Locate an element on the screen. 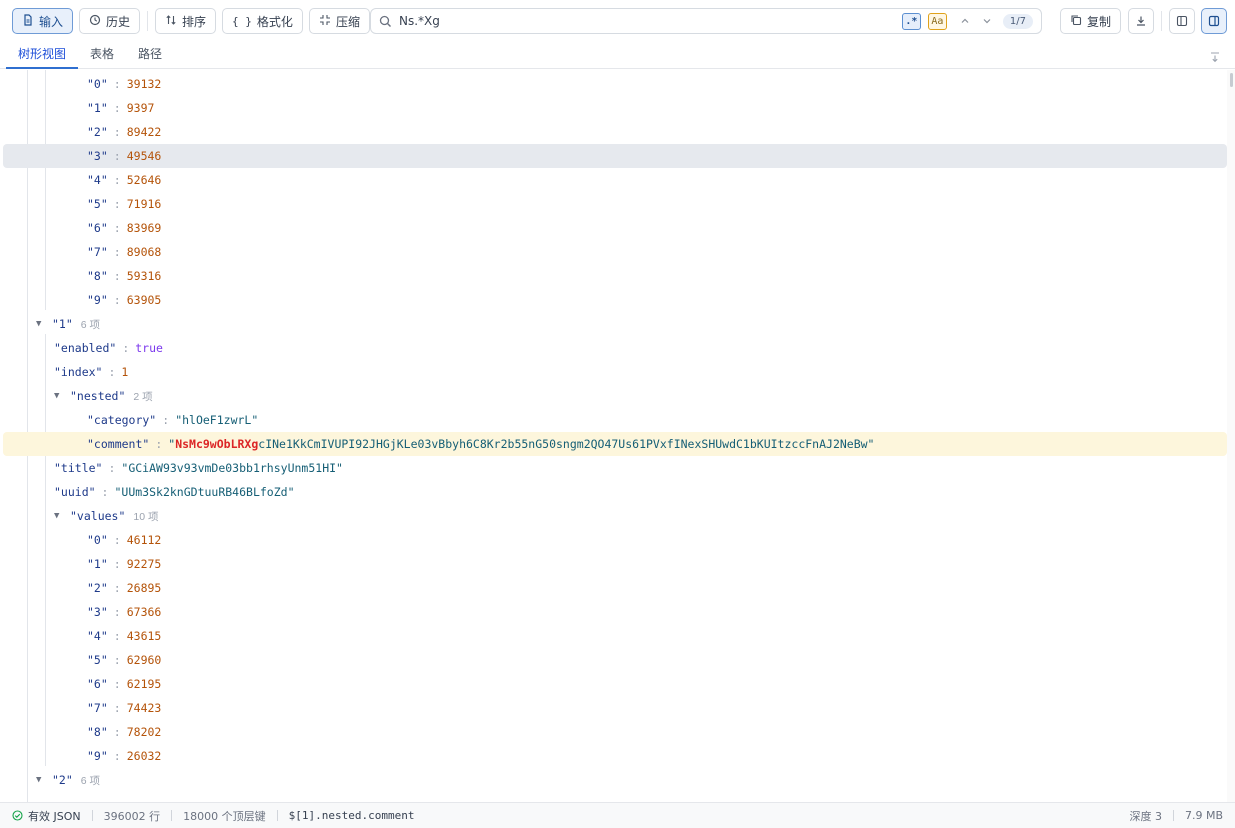 Image resolution: width=1235 pixels, height=828 pixels. json-key: "1" is located at coordinates (62, 324).